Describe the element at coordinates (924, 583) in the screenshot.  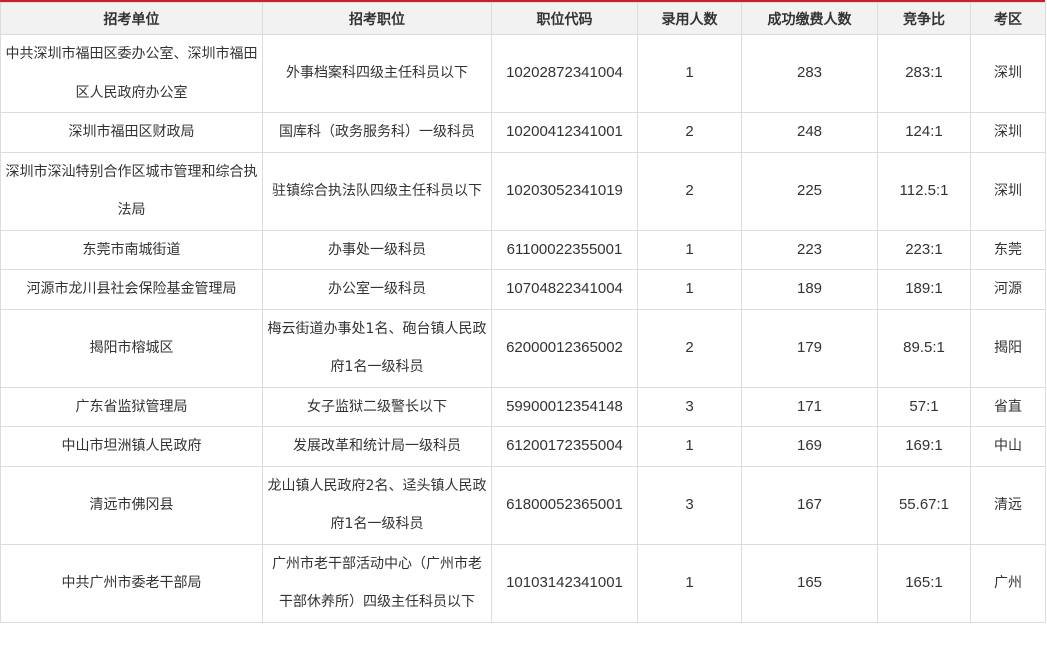
I see `cell-ratio: 165:1` at that location.